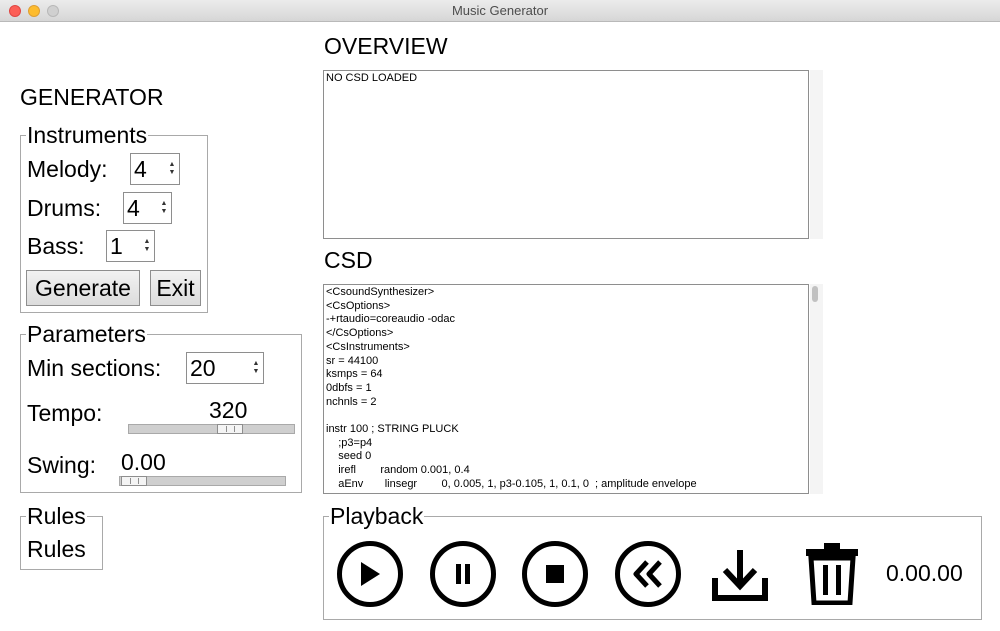 This screenshot has width=1000, height=631. I want to click on rewind-button, so click(648, 574).